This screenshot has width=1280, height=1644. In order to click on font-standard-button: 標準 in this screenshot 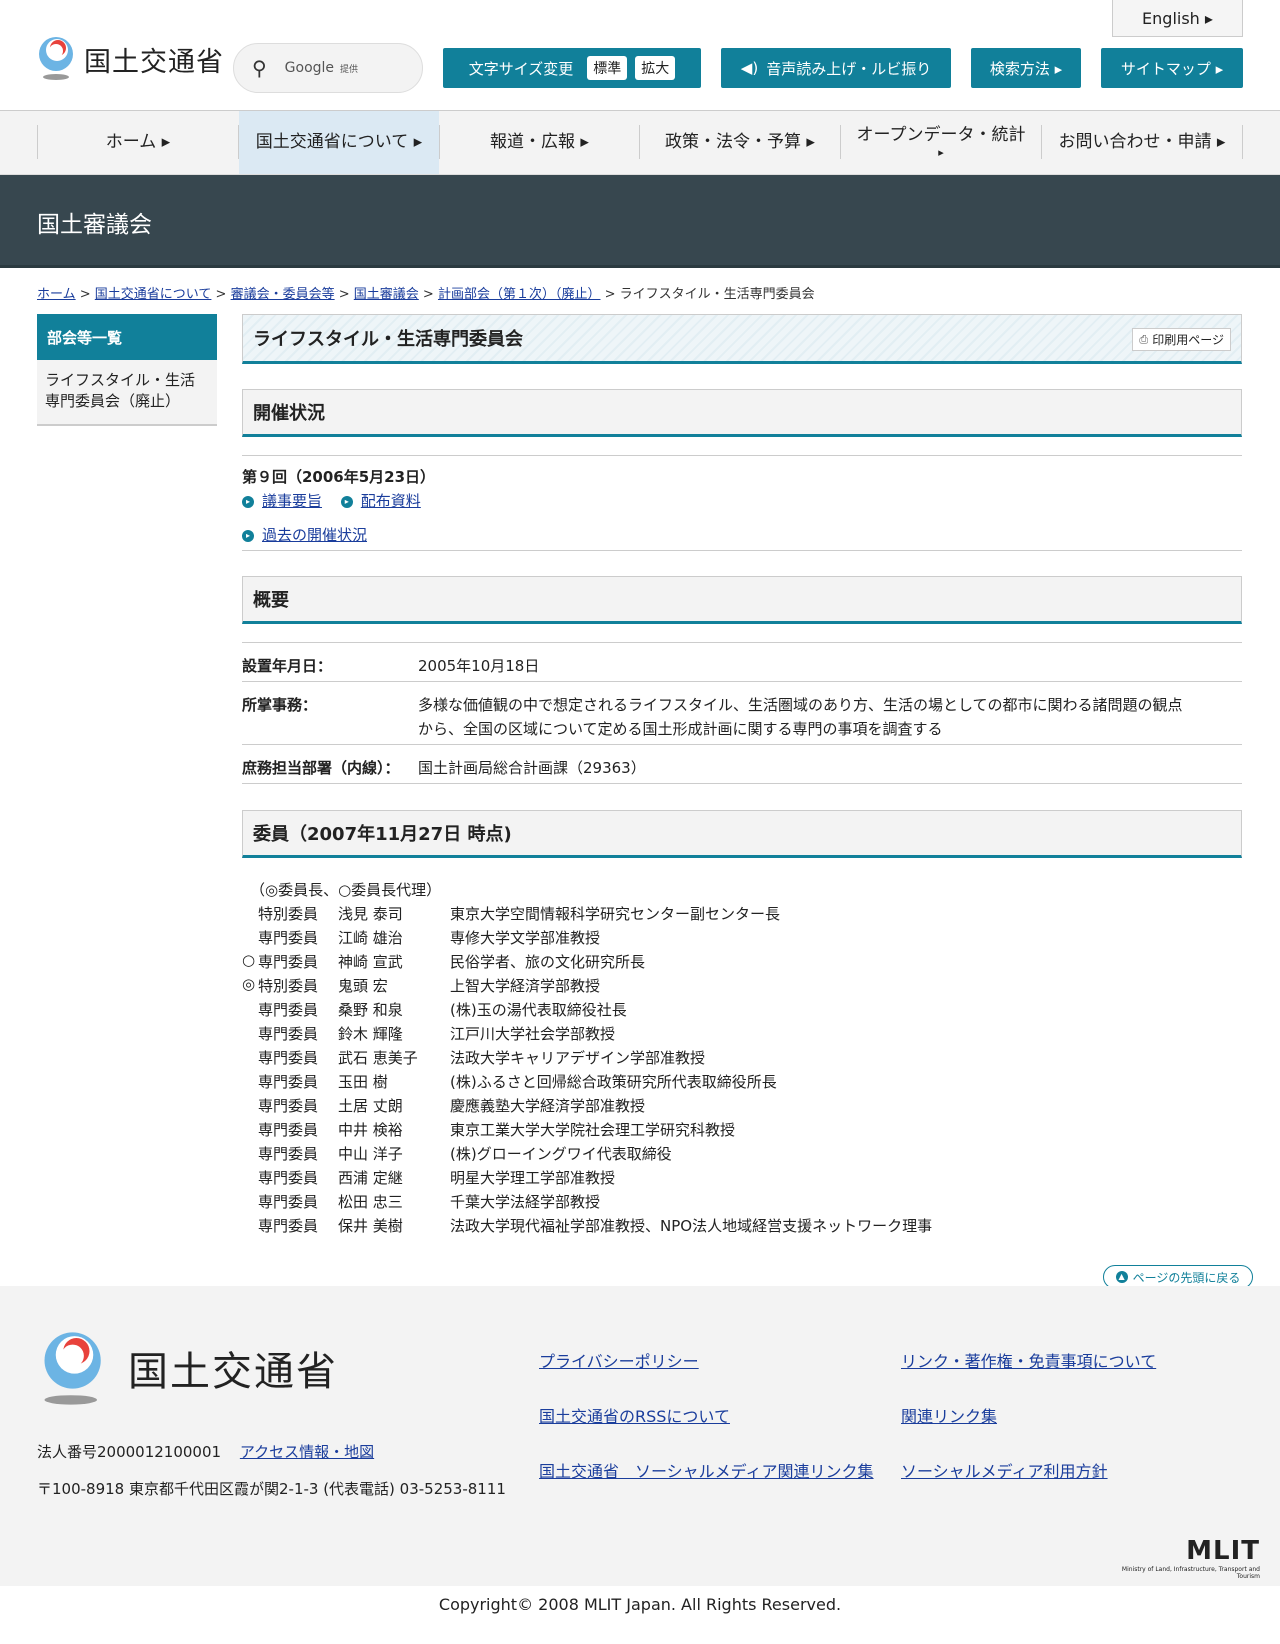, I will do `click(607, 68)`.